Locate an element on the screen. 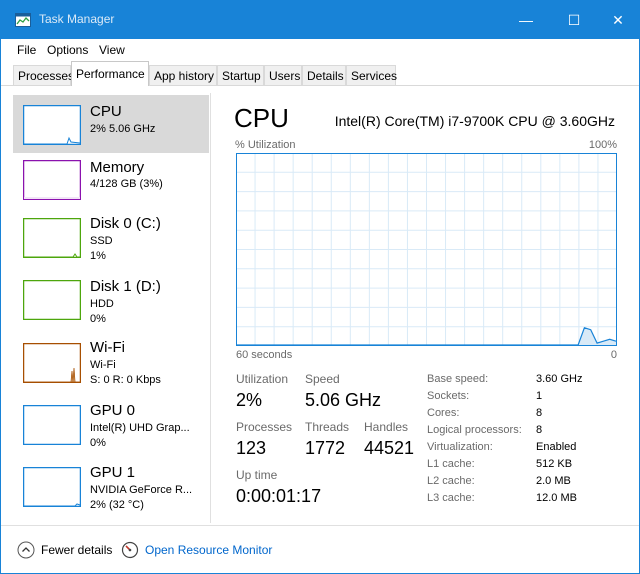 The height and width of the screenshot is (574, 640). spec-key: L1 cache: is located at coordinates (451, 464).